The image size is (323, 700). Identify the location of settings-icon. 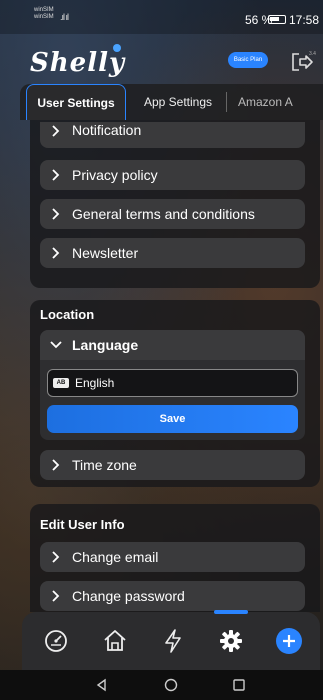
(231, 641).